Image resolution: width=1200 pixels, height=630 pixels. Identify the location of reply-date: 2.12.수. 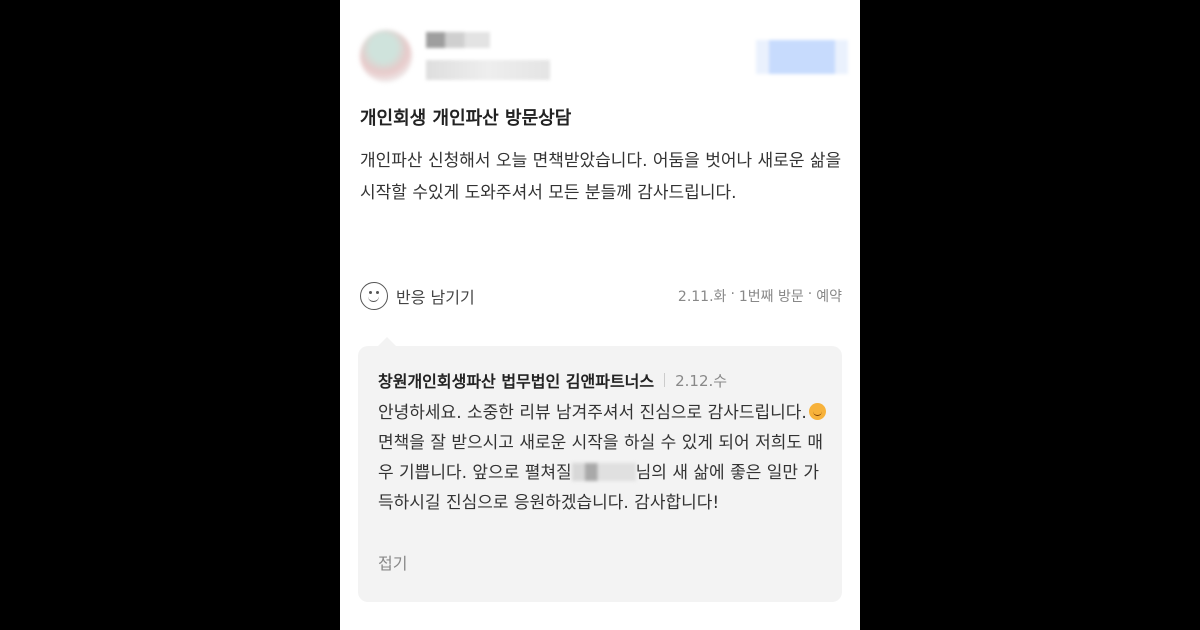
(701, 380).